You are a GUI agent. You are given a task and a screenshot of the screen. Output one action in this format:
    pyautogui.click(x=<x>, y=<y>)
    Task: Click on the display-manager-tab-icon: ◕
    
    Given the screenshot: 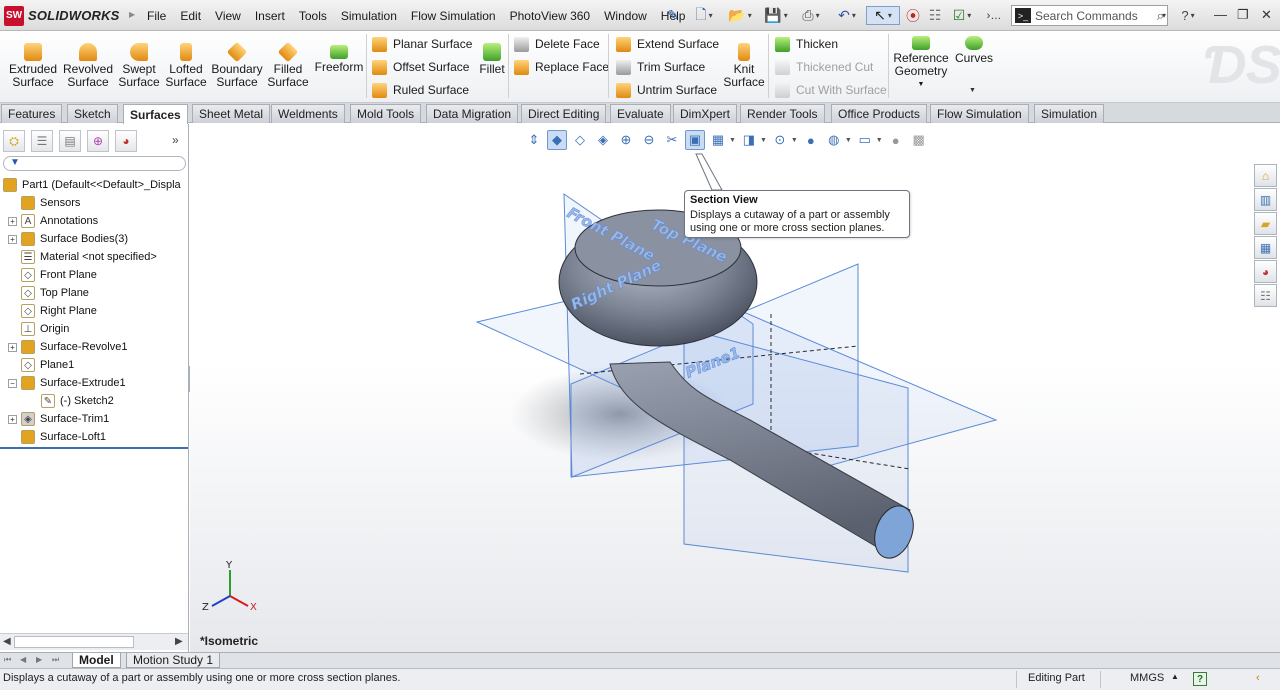 What is the action you would take?
    pyautogui.click(x=126, y=141)
    